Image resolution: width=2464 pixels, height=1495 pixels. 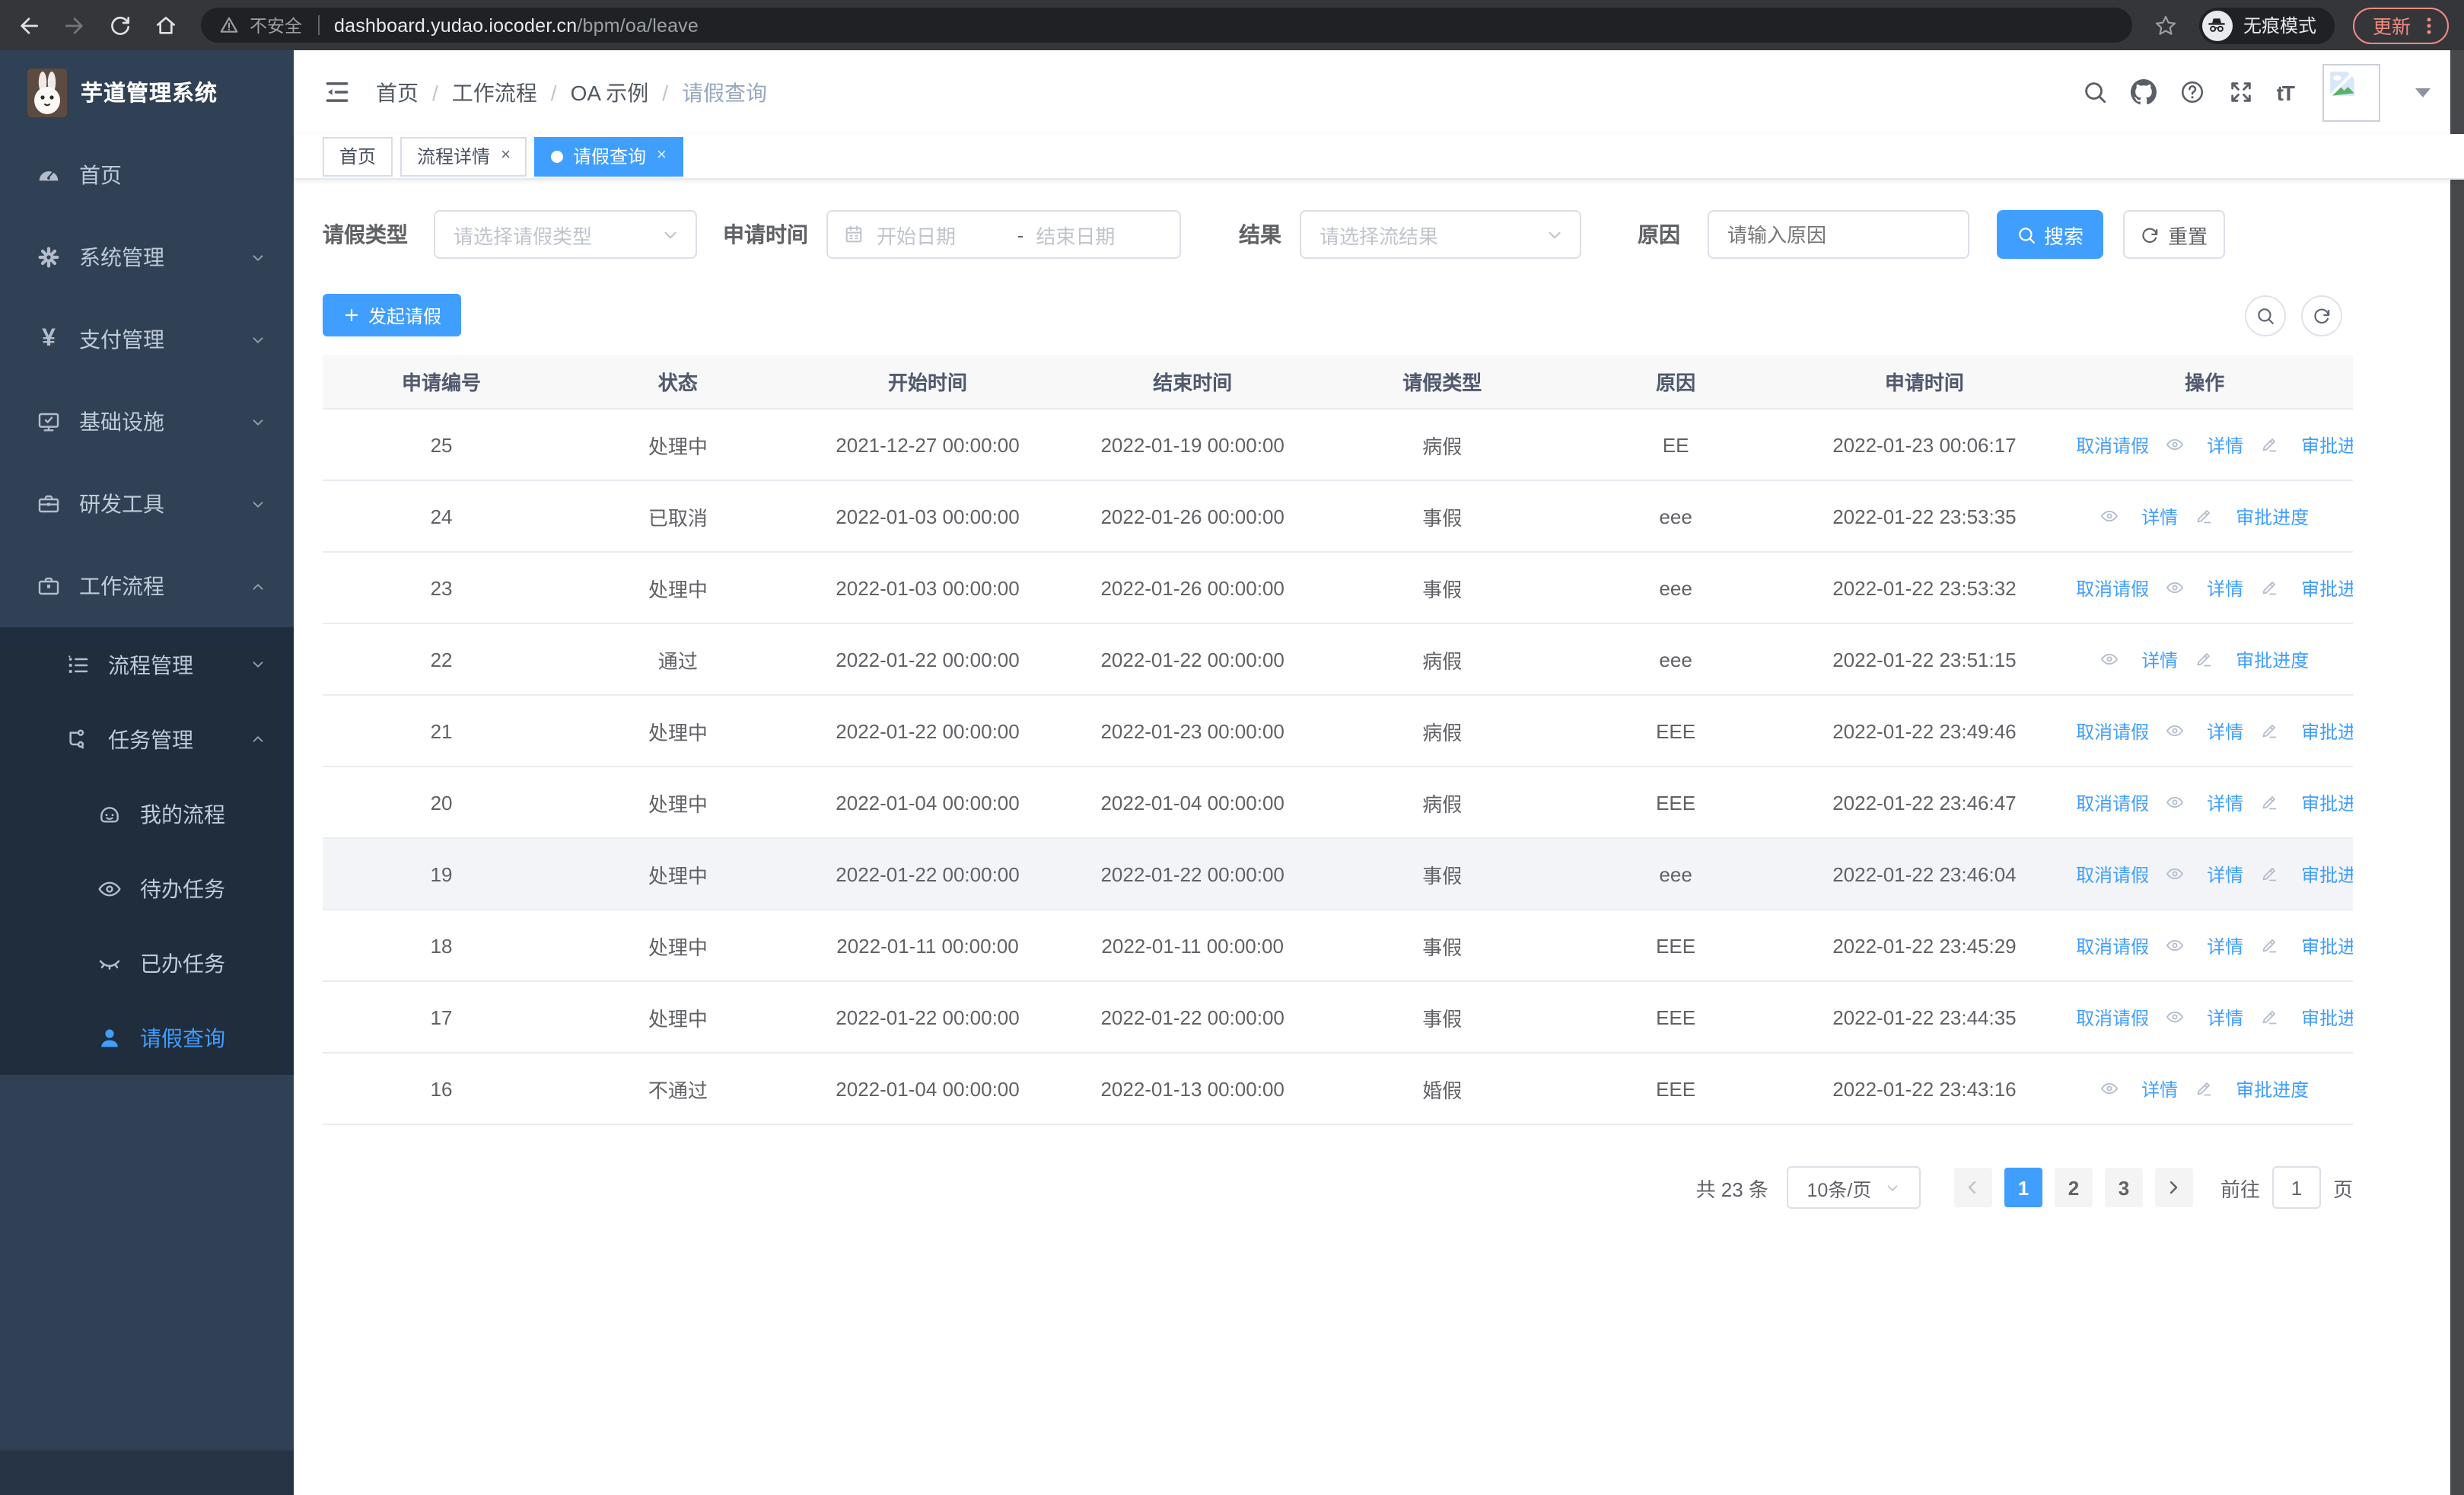 What do you see at coordinates (565, 234) in the screenshot?
I see `leave-type-select: 请选择请假类型` at bounding box center [565, 234].